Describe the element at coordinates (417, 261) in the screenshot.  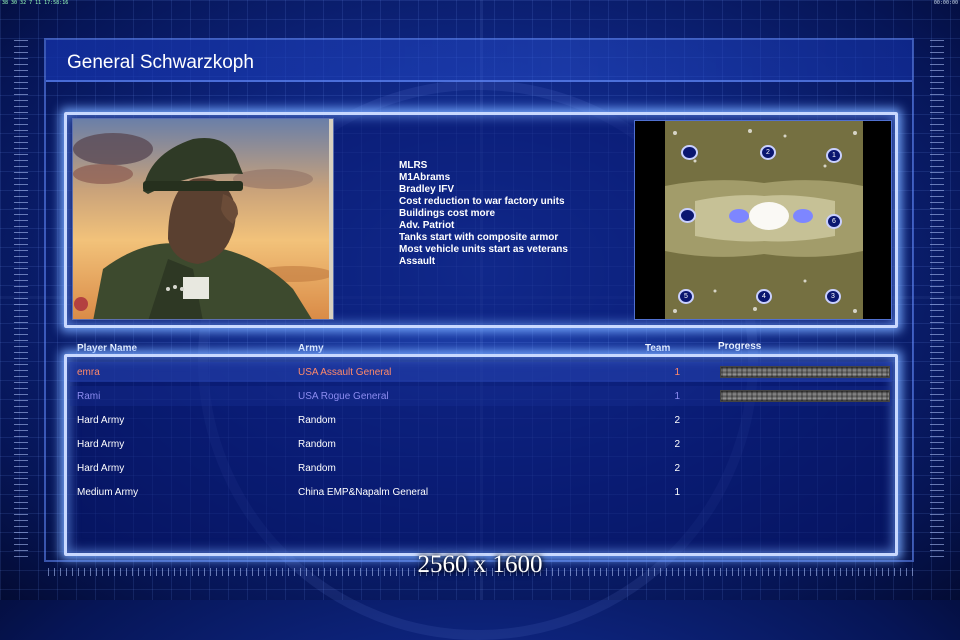
I see `bonus-item: Assault` at that location.